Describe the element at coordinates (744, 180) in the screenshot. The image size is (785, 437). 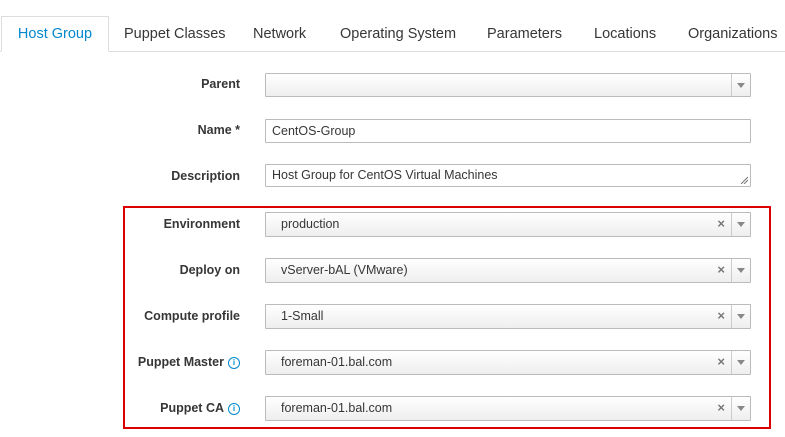
I see `resize-handle-icon` at that location.